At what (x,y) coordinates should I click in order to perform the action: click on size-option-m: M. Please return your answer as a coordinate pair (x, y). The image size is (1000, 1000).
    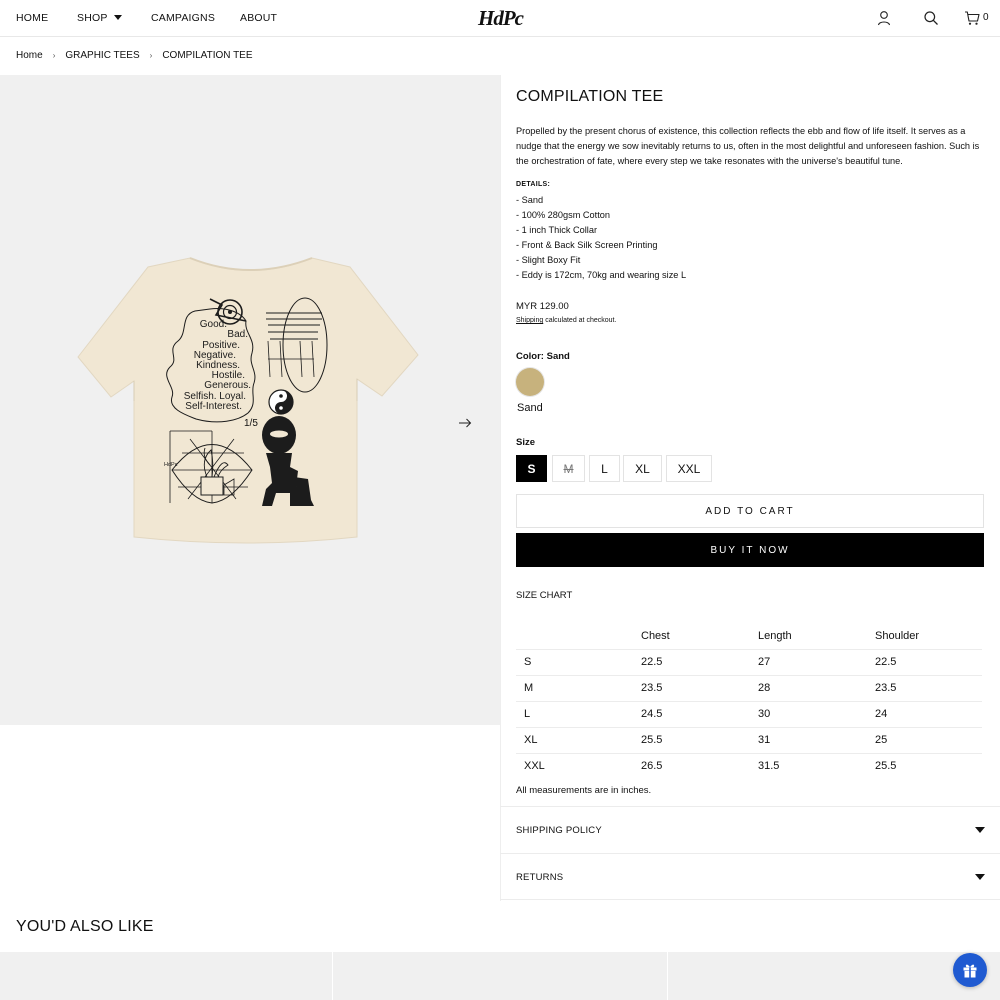
    Looking at the image, I should click on (568, 468).